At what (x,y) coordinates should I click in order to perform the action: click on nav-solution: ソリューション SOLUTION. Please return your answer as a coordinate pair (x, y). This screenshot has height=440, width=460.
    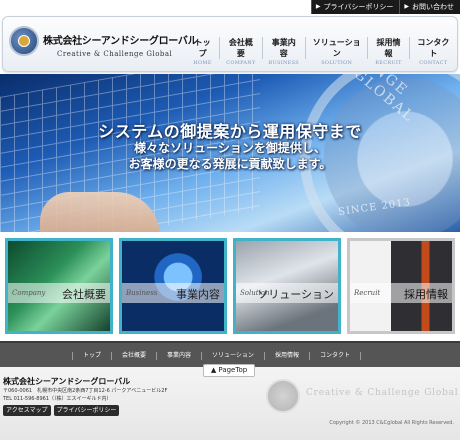
    Looking at the image, I should click on (337, 51).